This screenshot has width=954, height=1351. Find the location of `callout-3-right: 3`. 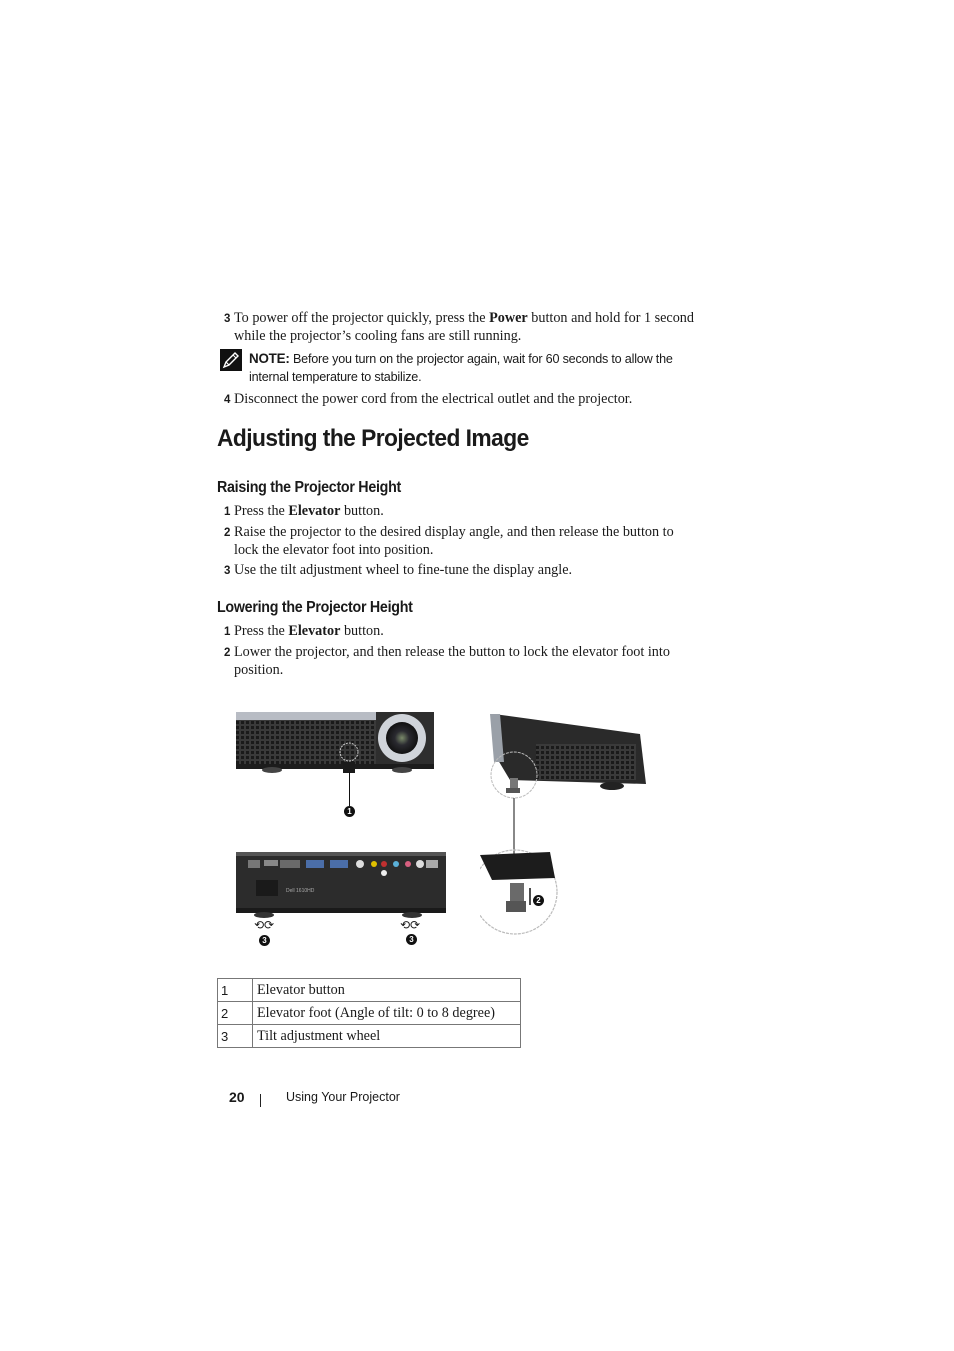

callout-3-right: 3 is located at coordinates (411, 939).